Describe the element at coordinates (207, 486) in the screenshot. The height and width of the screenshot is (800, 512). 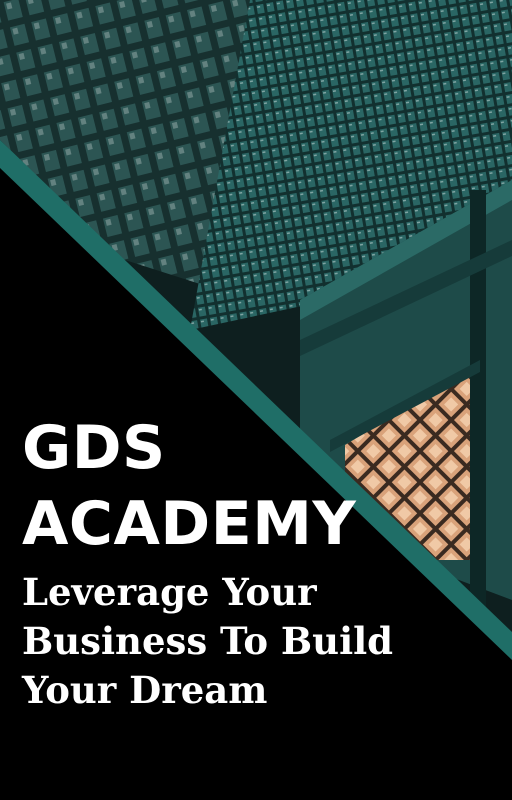
I see `brand-title: GDS ACADEMY` at that location.